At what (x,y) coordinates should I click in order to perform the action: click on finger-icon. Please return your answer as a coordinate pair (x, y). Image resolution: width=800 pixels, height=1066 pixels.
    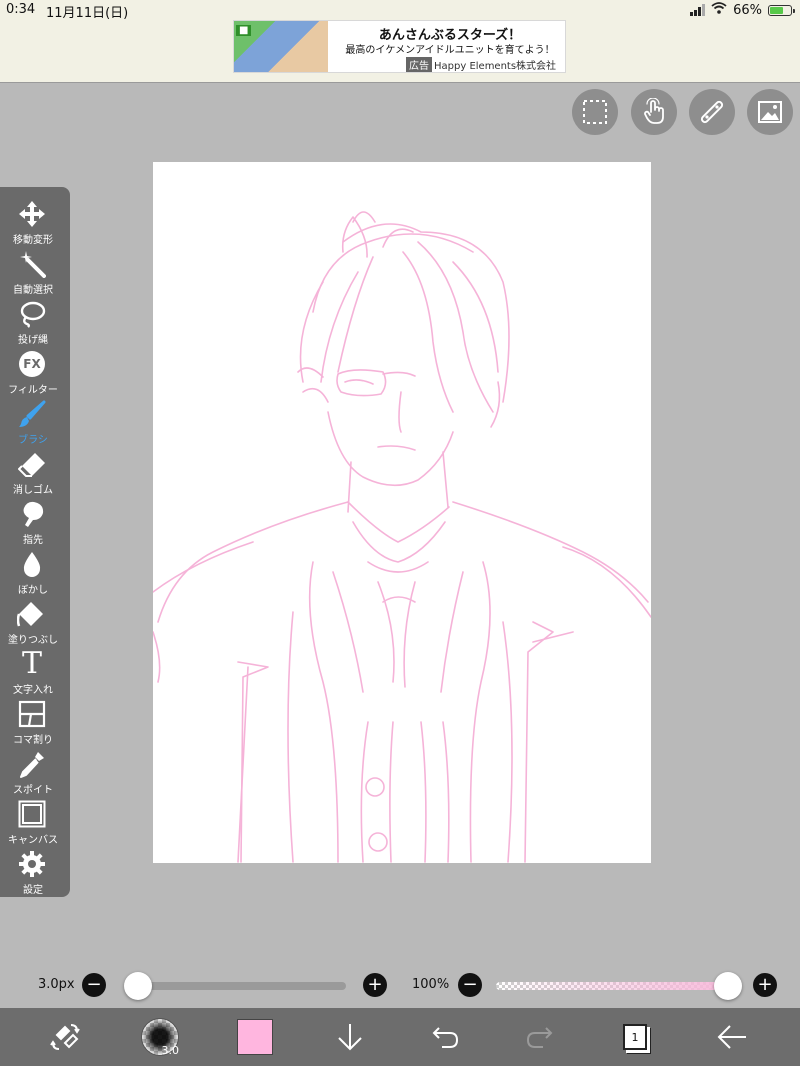
    Looking at the image, I should click on (32, 514).